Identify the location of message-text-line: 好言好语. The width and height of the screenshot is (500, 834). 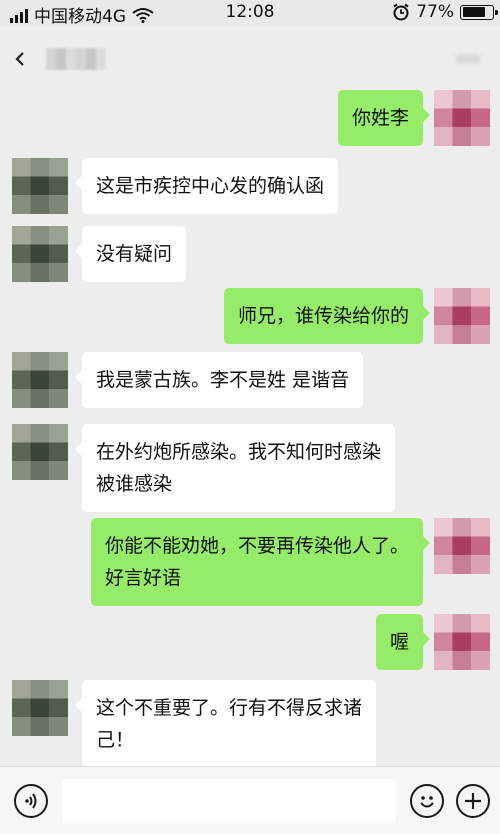
(142, 578).